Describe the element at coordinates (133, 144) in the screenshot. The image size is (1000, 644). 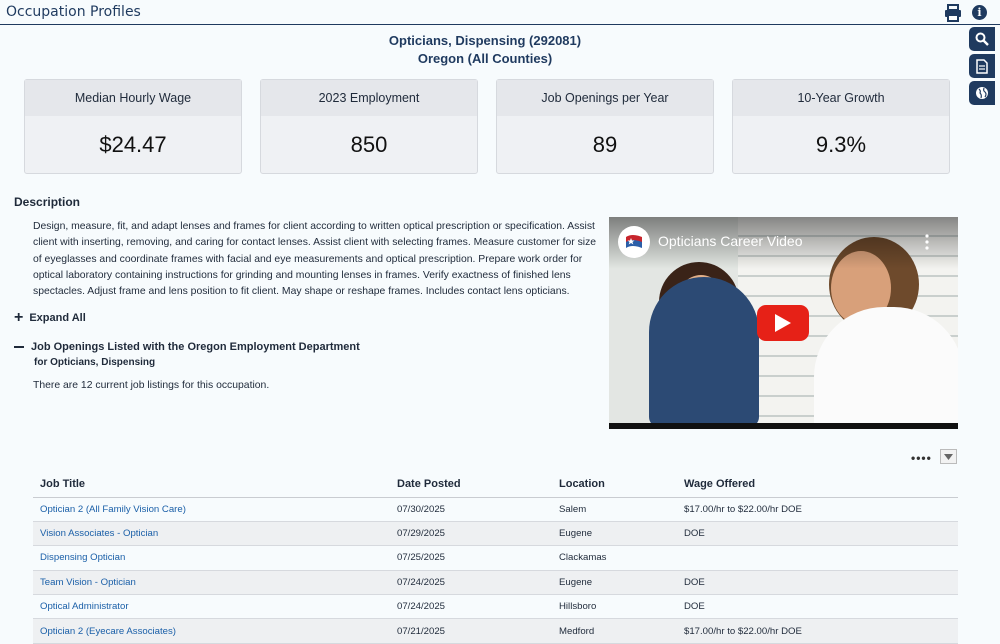
I see `stat-value: $24.47` at that location.